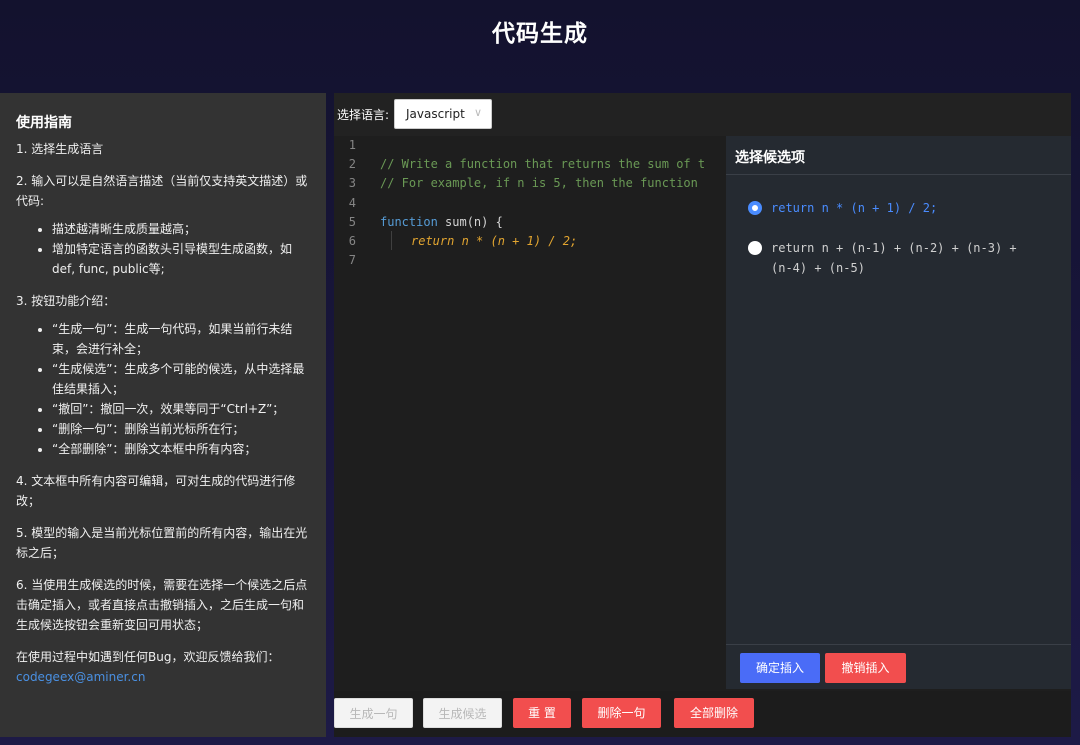  I want to click on code-text: sum(n) {, so click(470, 221).